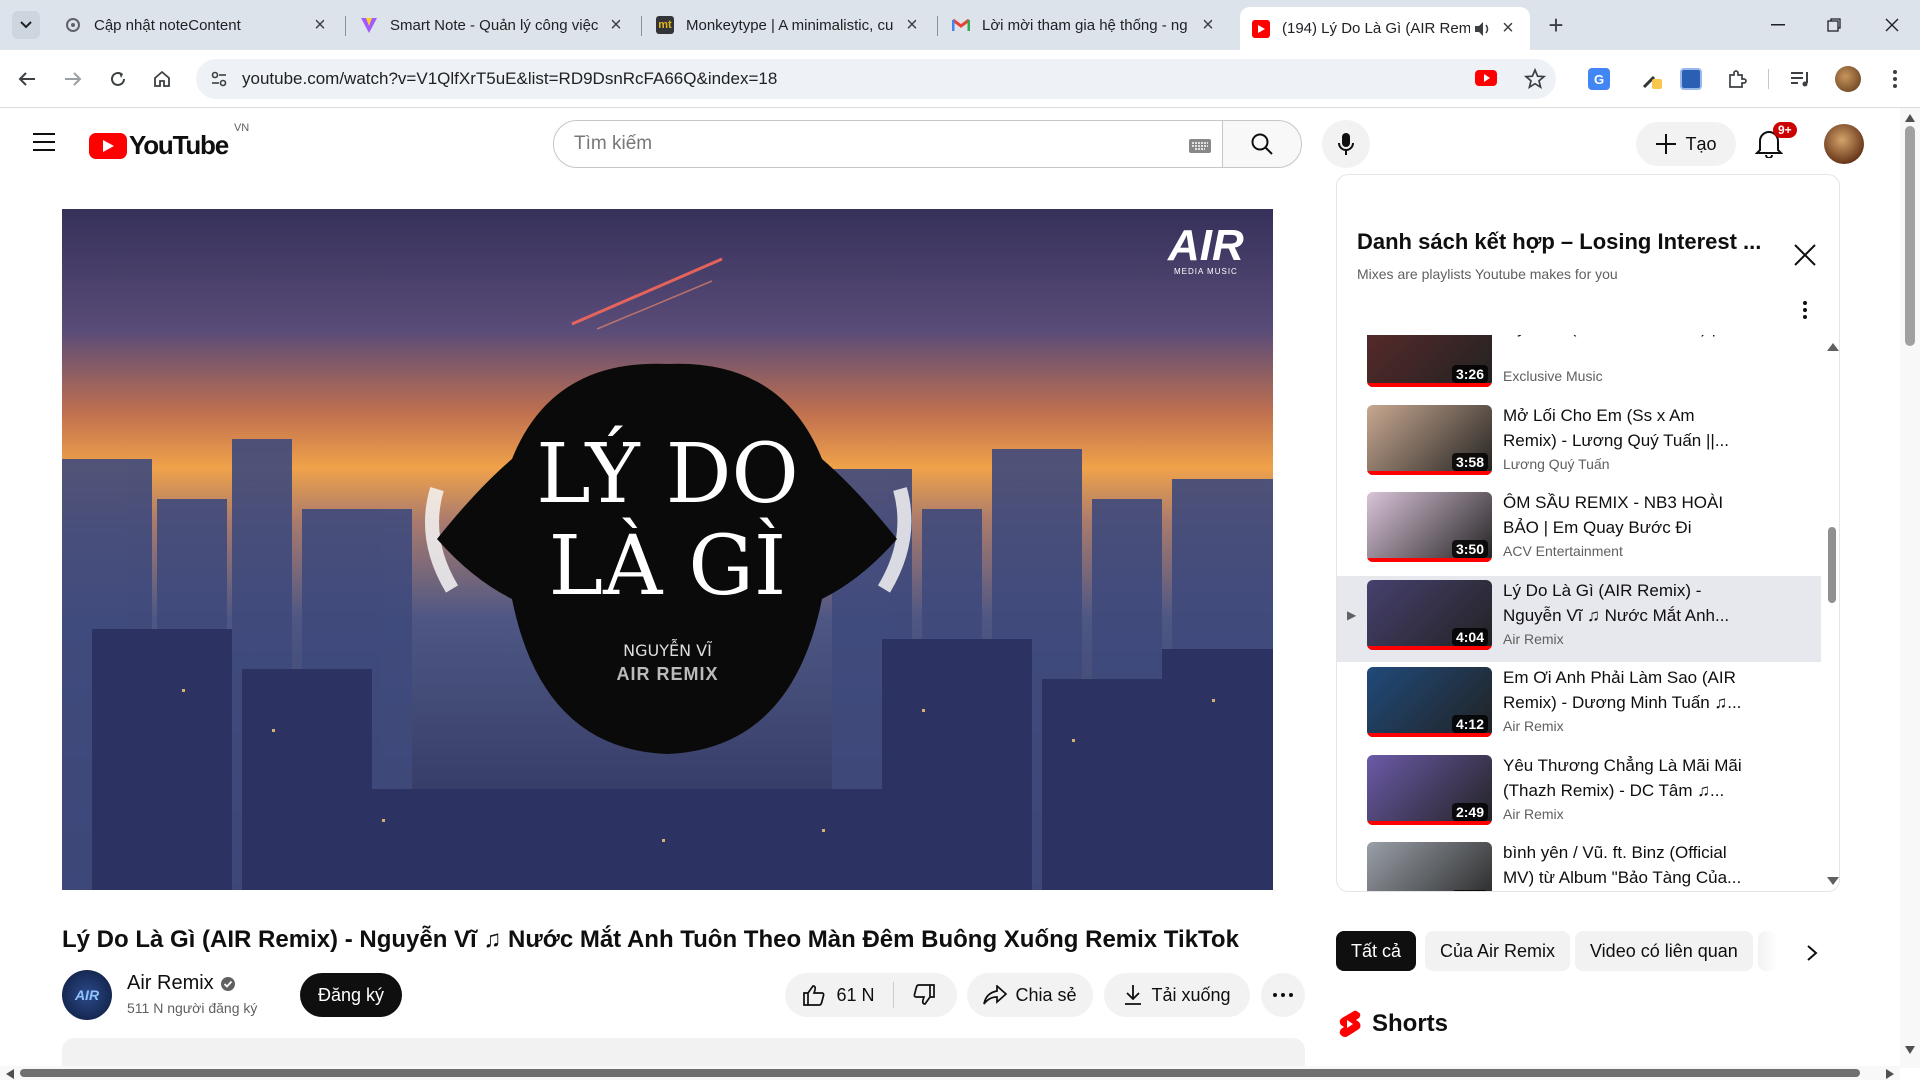 This screenshot has width=1920, height=1080. Describe the element at coordinates (665, 25) in the screenshot. I see `monkeytype-icon: mt` at that location.